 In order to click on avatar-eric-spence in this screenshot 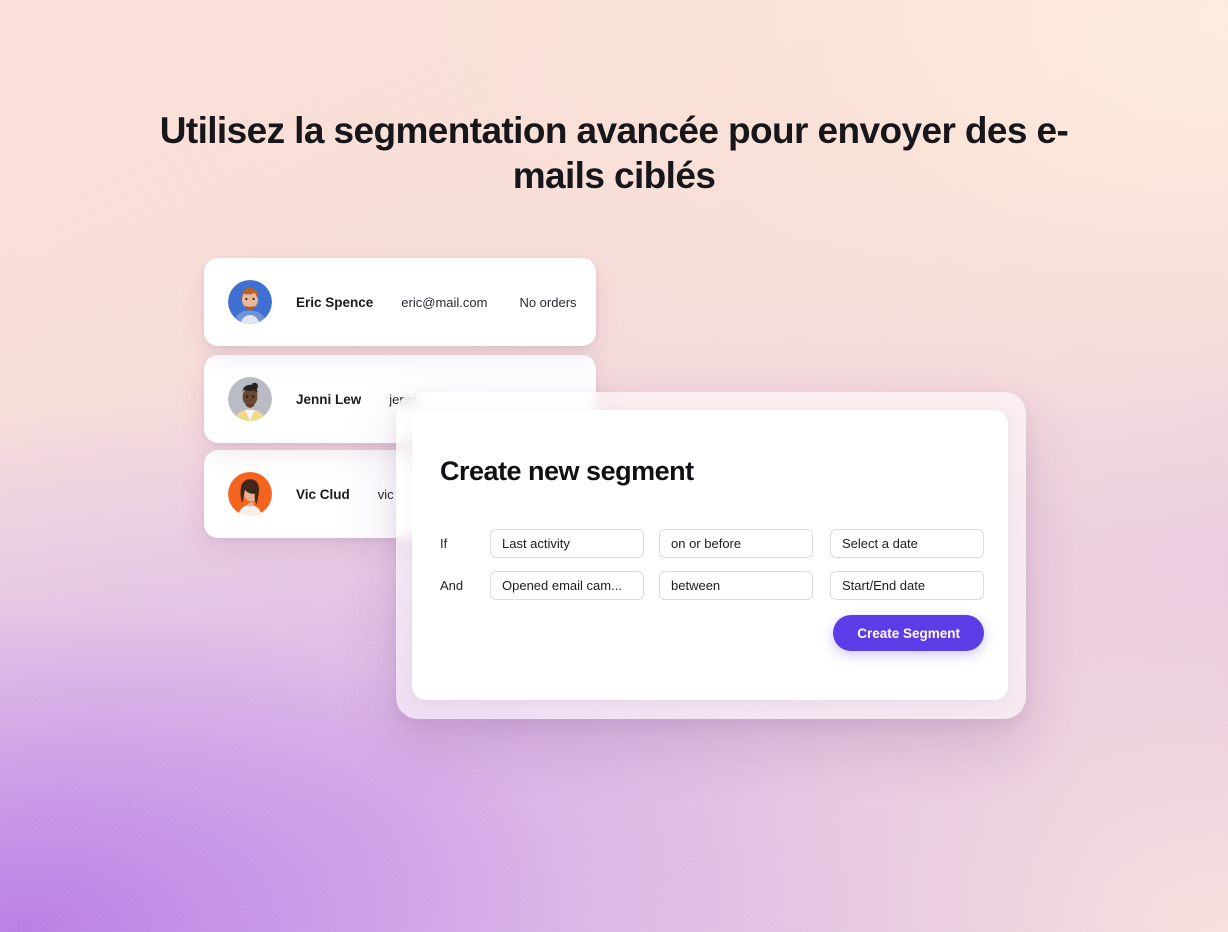, I will do `click(250, 302)`.